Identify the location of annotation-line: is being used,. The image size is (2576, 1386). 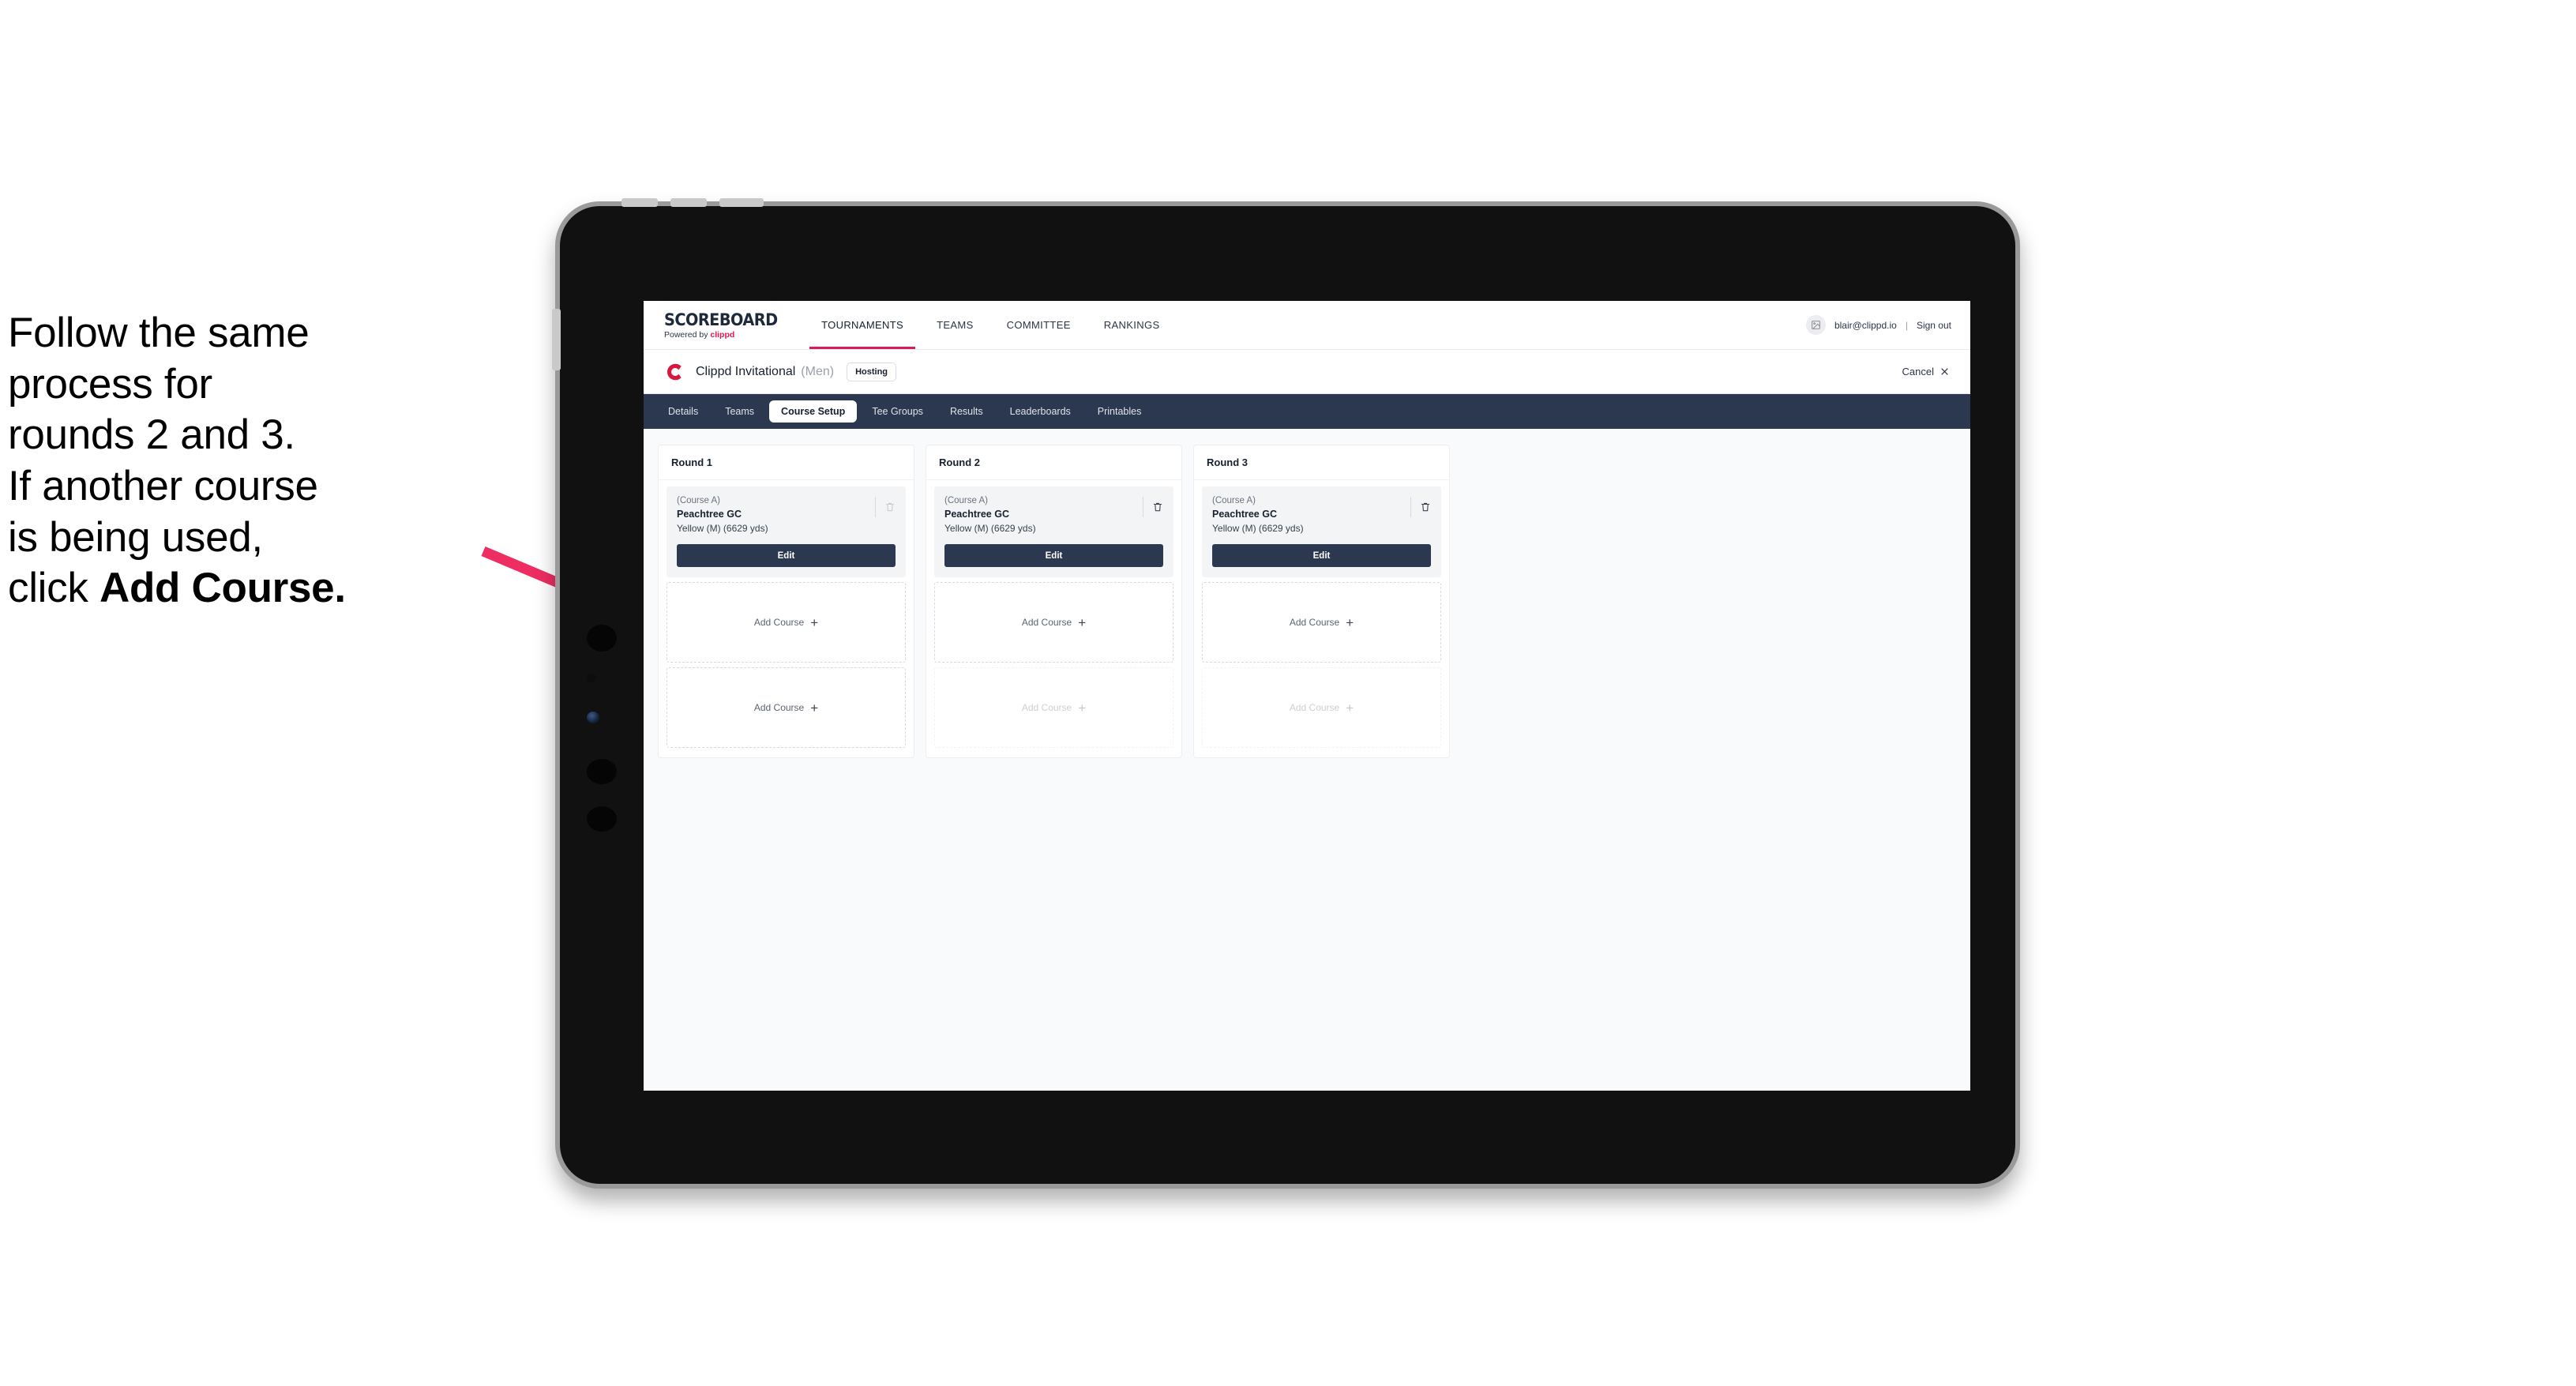
(135, 537).